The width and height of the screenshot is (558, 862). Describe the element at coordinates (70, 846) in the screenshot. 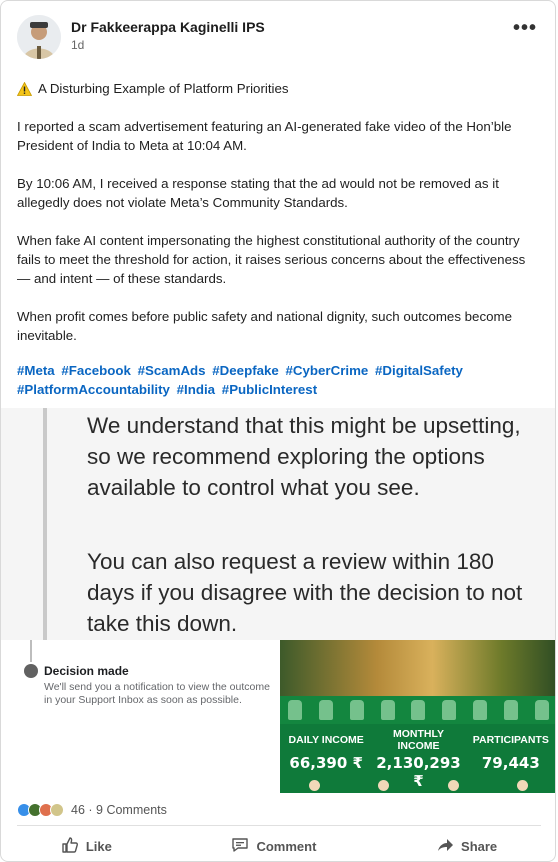

I see `thumbs-up-icon` at that location.